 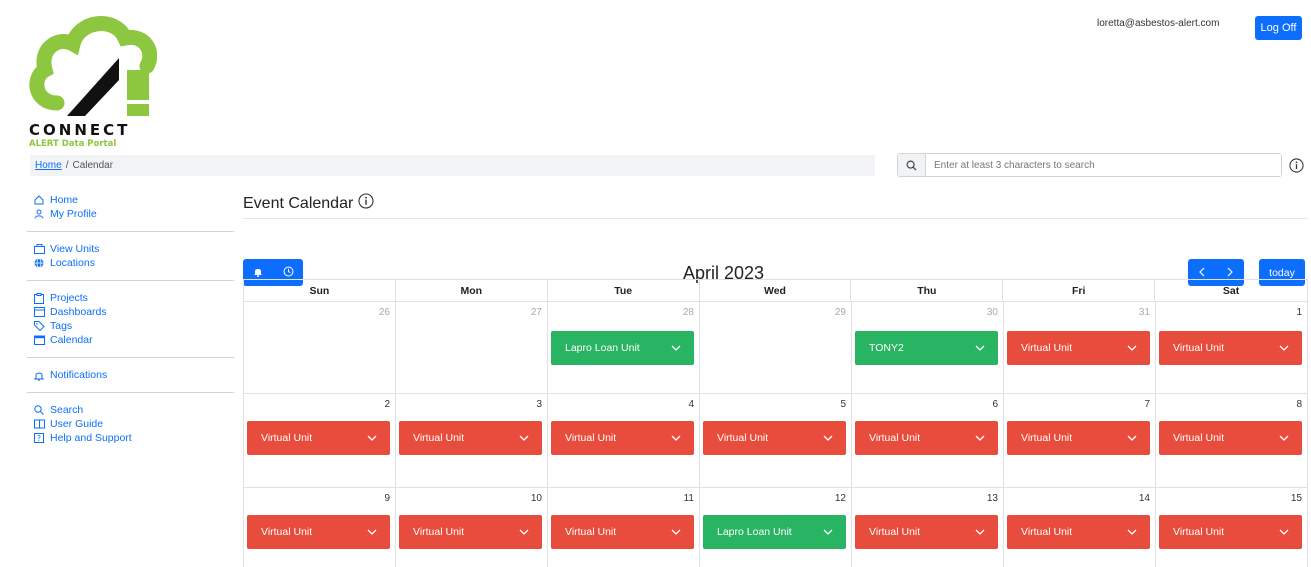 I want to click on calendar-day-cell: 15 Virtual Unit, so click(x=1232, y=527).